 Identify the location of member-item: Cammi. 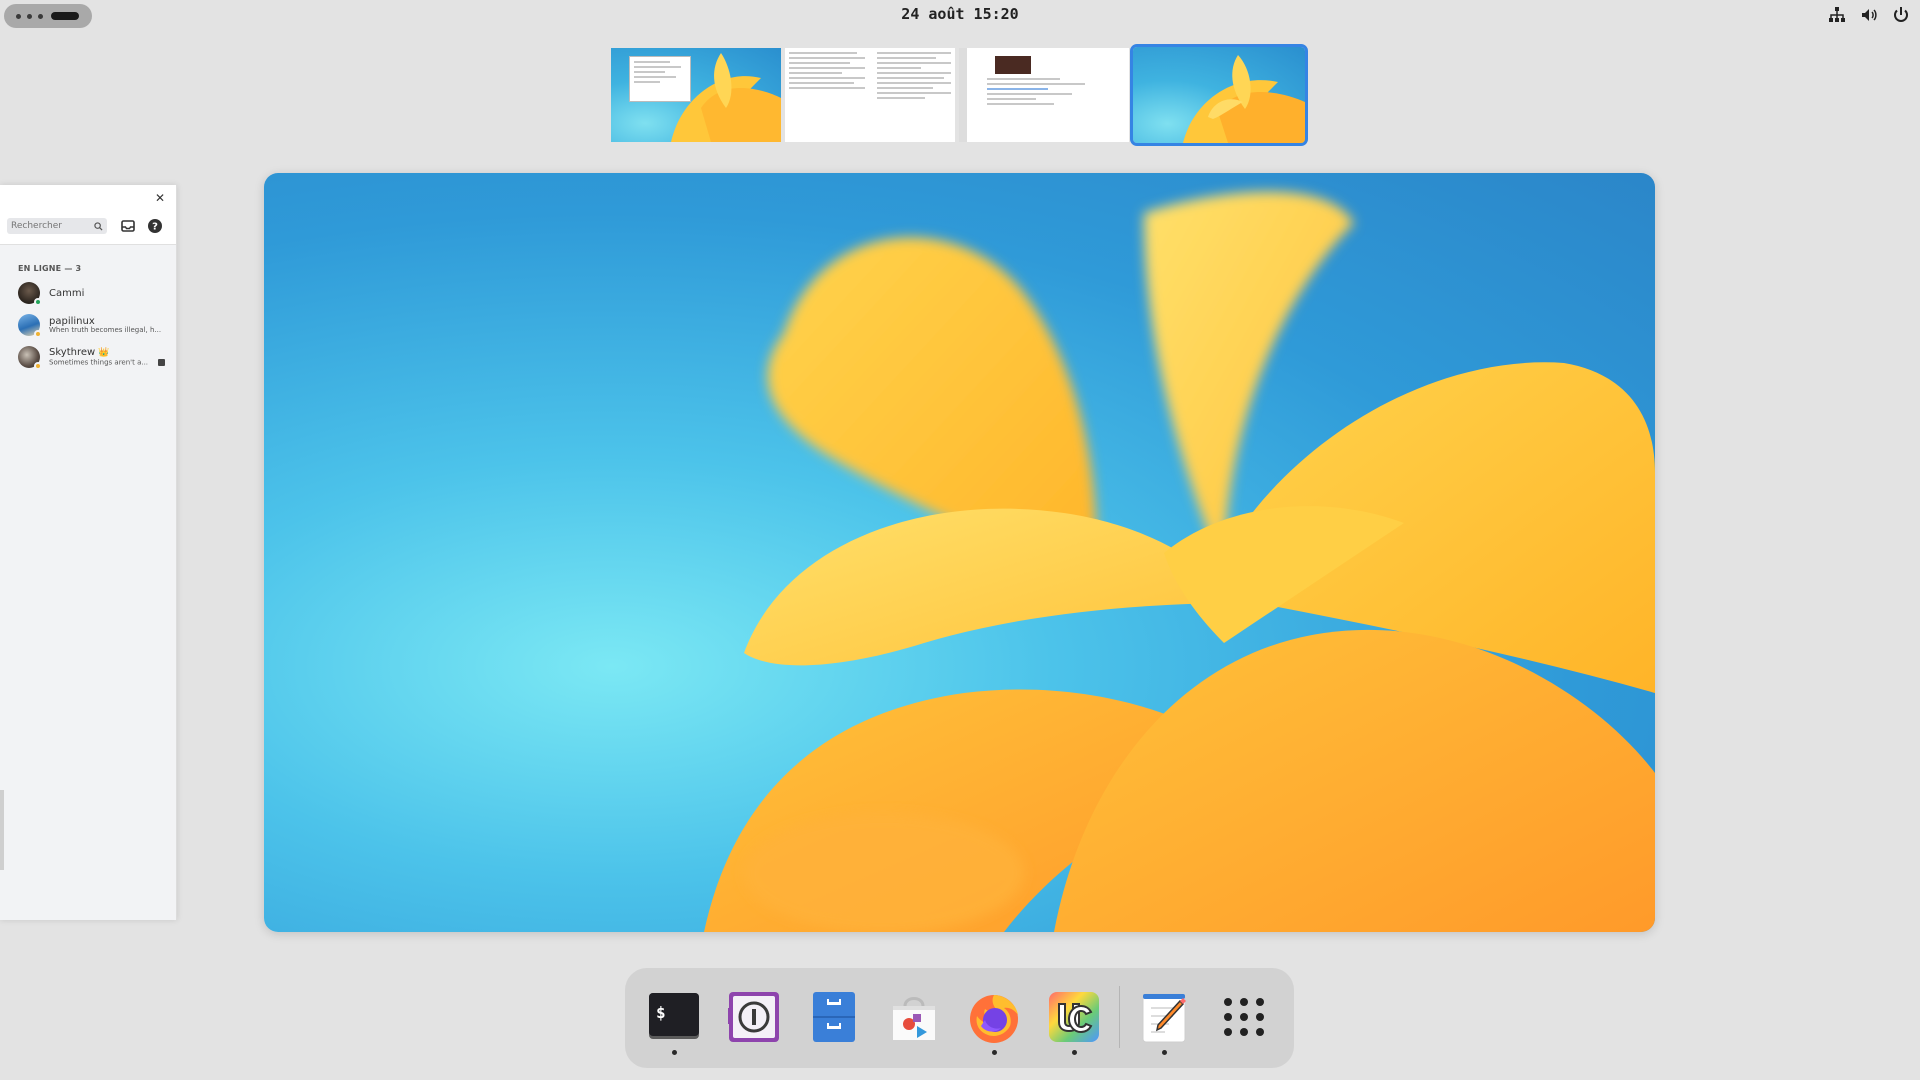
(88, 293).